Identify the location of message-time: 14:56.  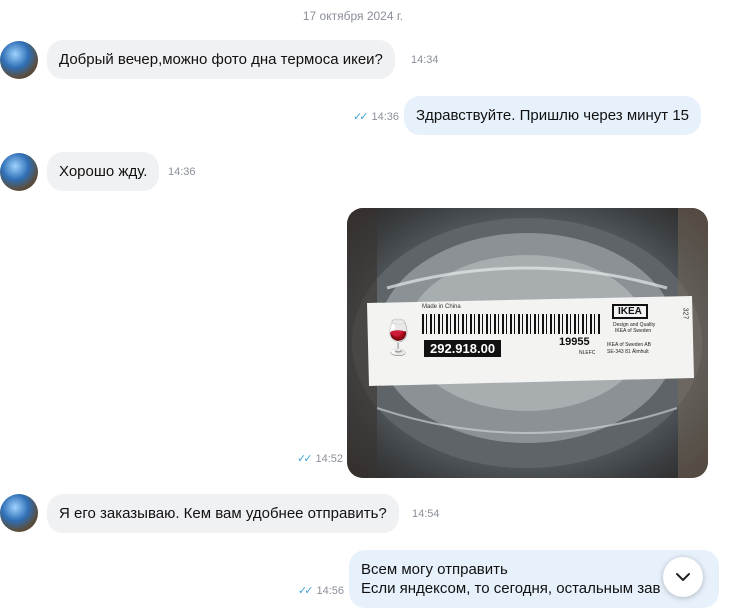
(330, 591).